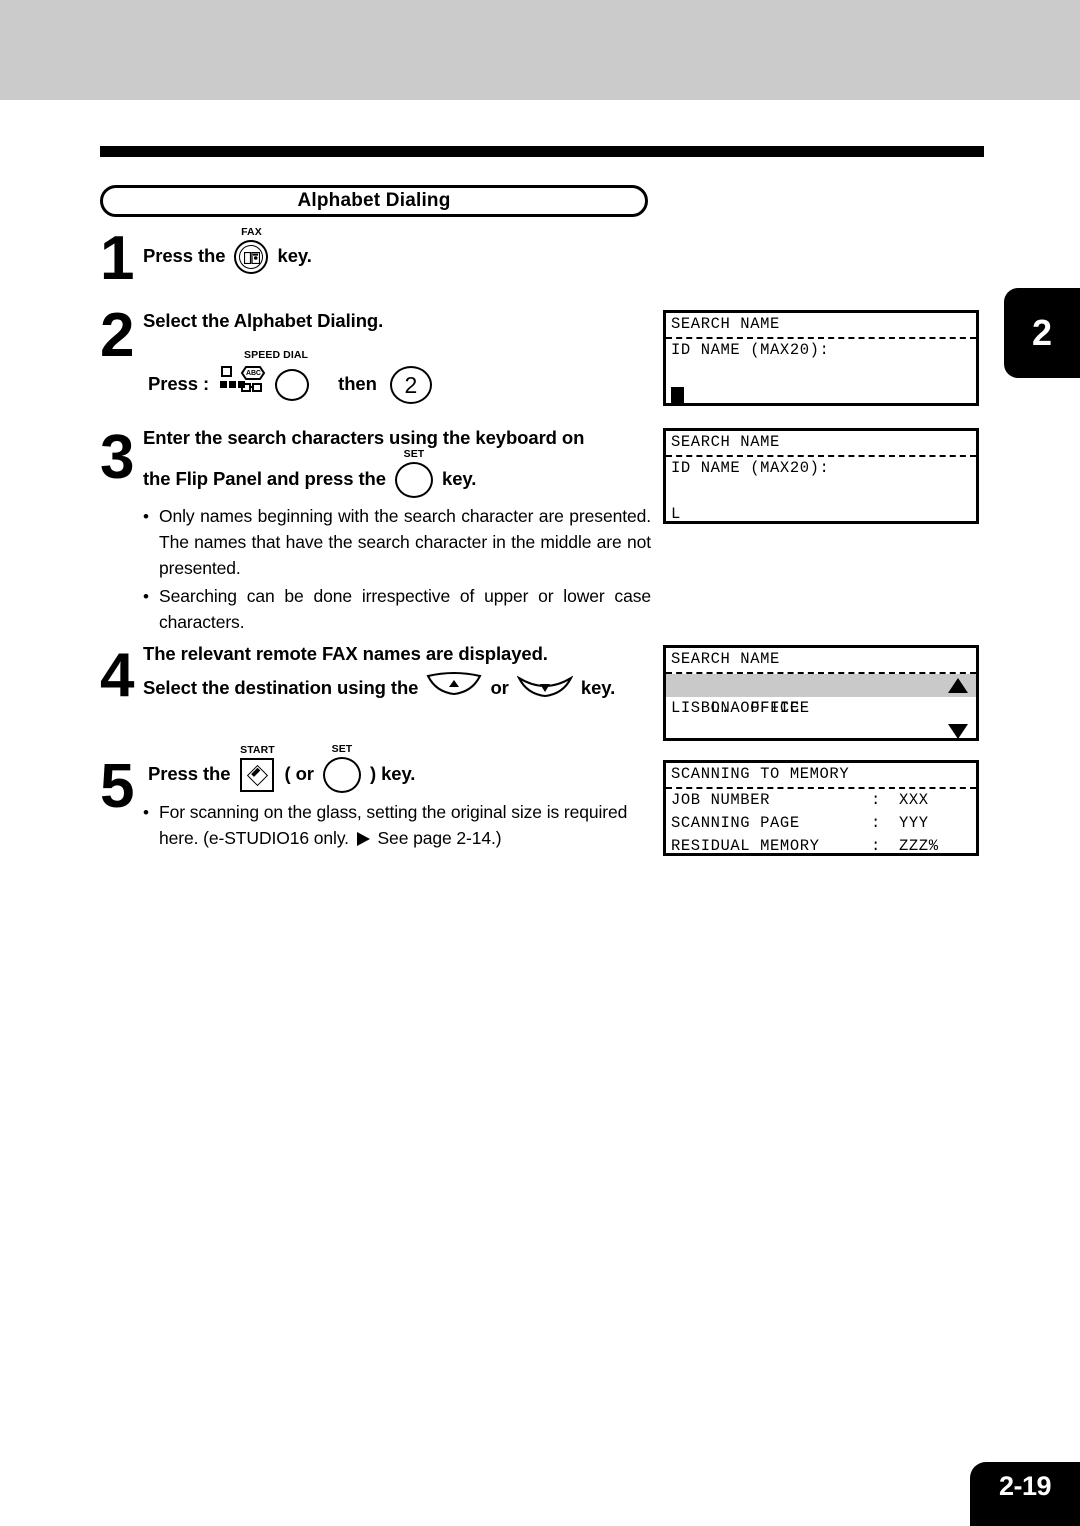 The width and height of the screenshot is (1080, 1526). What do you see at coordinates (735, 823) in the screenshot?
I see `lcd-field-key: SCANNING PAGE` at bounding box center [735, 823].